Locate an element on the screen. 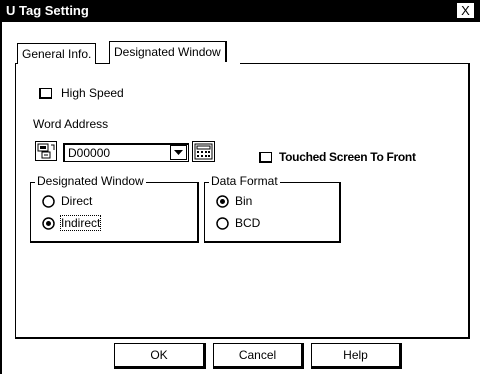 The width and height of the screenshot is (485, 374). active-tab-join is located at coordinates (175, 63).